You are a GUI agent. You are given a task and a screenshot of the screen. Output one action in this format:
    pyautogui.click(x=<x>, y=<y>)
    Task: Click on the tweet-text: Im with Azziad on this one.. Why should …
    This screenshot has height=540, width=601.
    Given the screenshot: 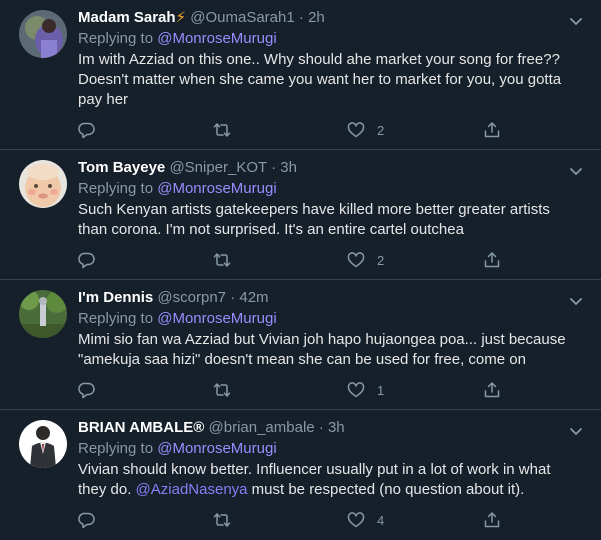 What is the action you would take?
    pyautogui.click(x=320, y=79)
    